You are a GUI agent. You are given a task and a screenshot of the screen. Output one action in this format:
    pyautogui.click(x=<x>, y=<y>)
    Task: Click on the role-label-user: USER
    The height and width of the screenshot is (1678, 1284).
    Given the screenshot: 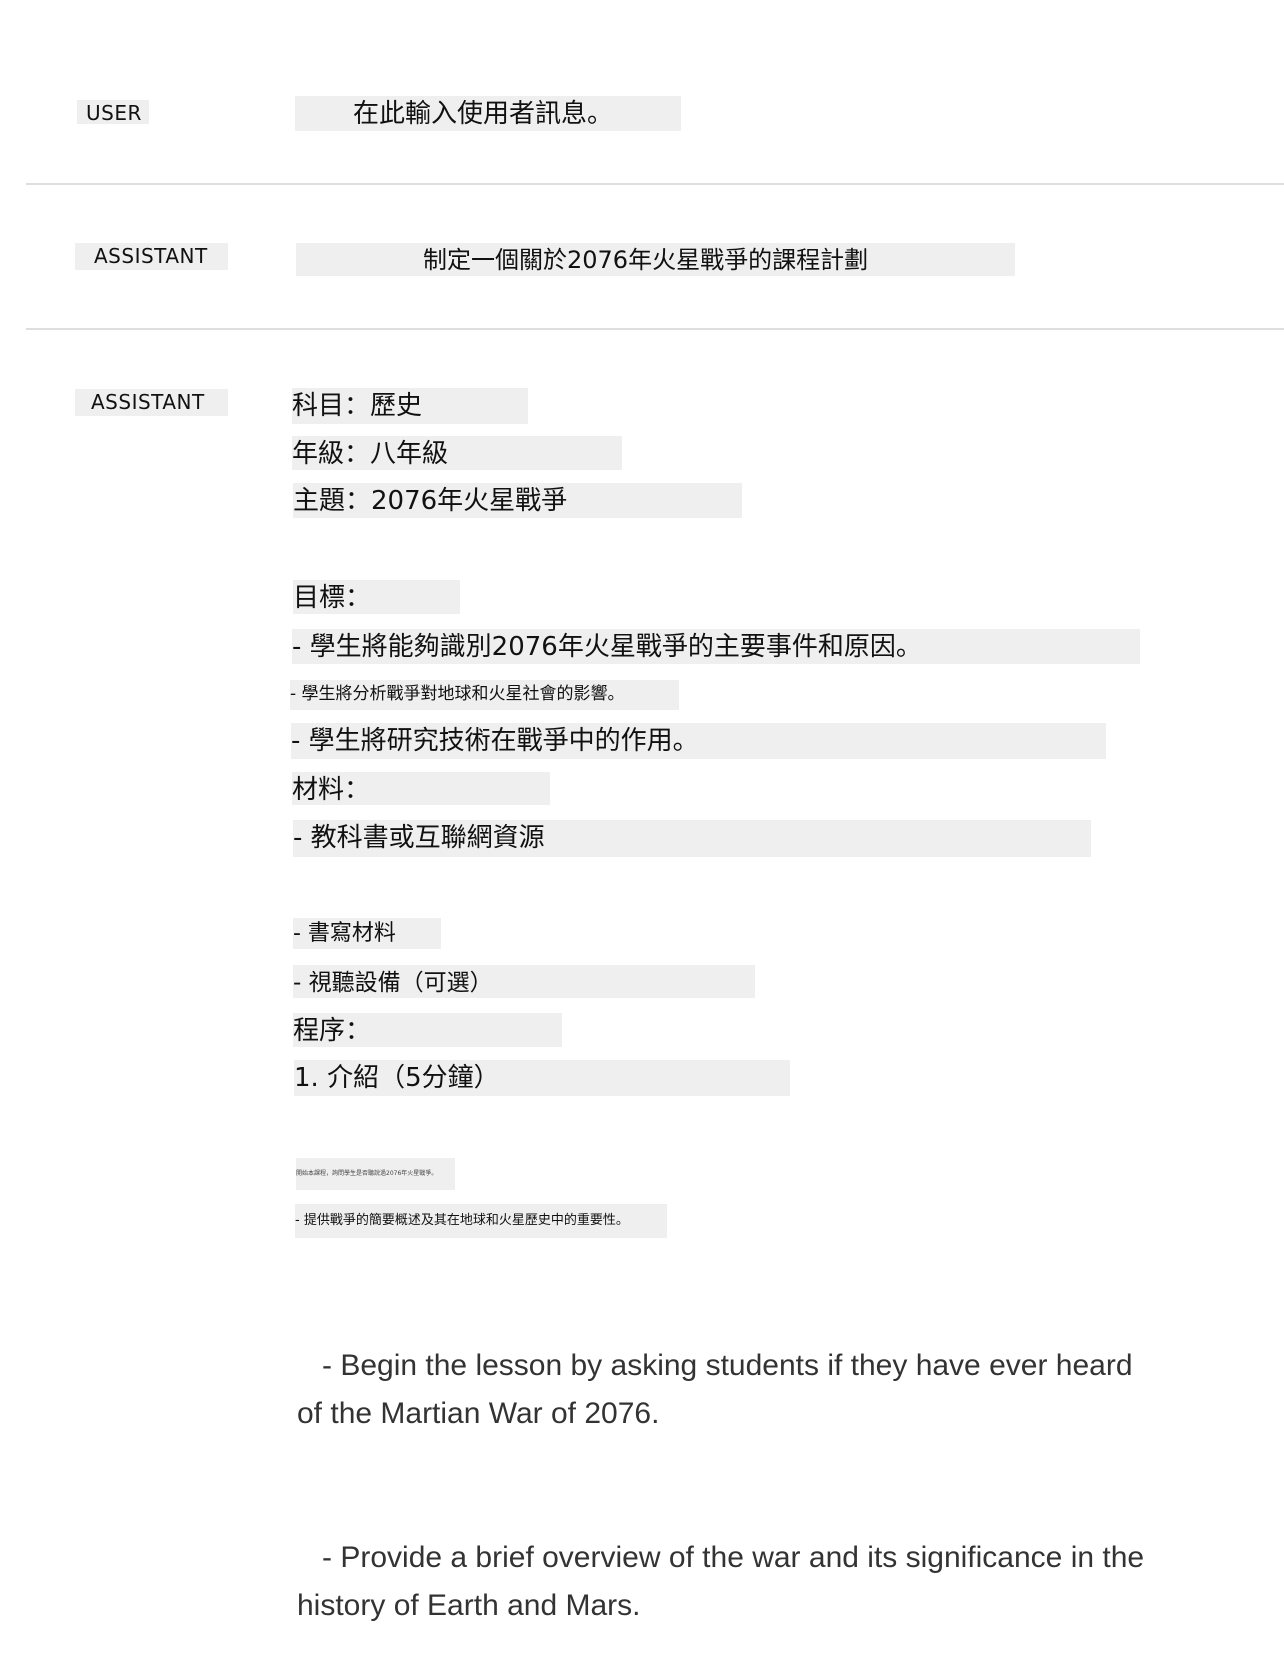 What is the action you would take?
    pyautogui.click(x=113, y=112)
    